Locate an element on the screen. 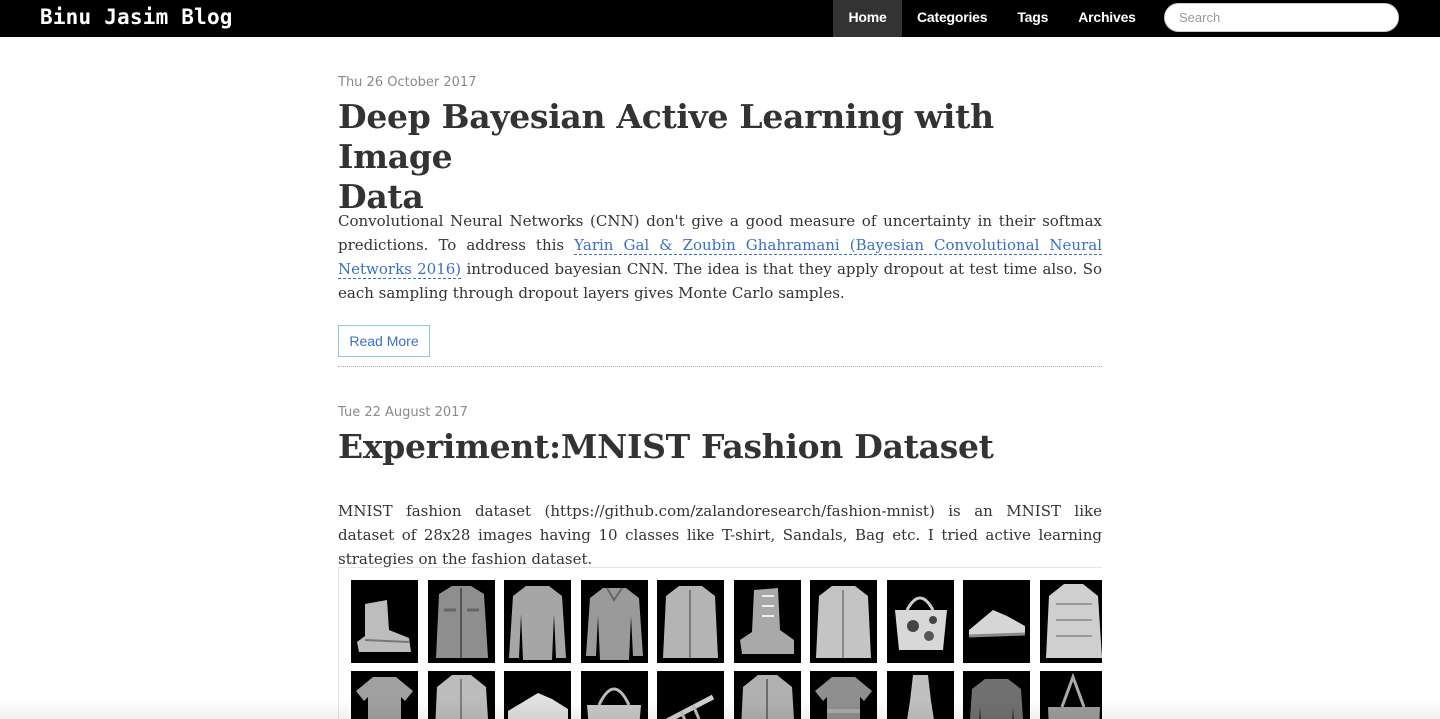 This screenshot has height=719, width=1440. read-more-button: Read More is located at coordinates (384, 341).